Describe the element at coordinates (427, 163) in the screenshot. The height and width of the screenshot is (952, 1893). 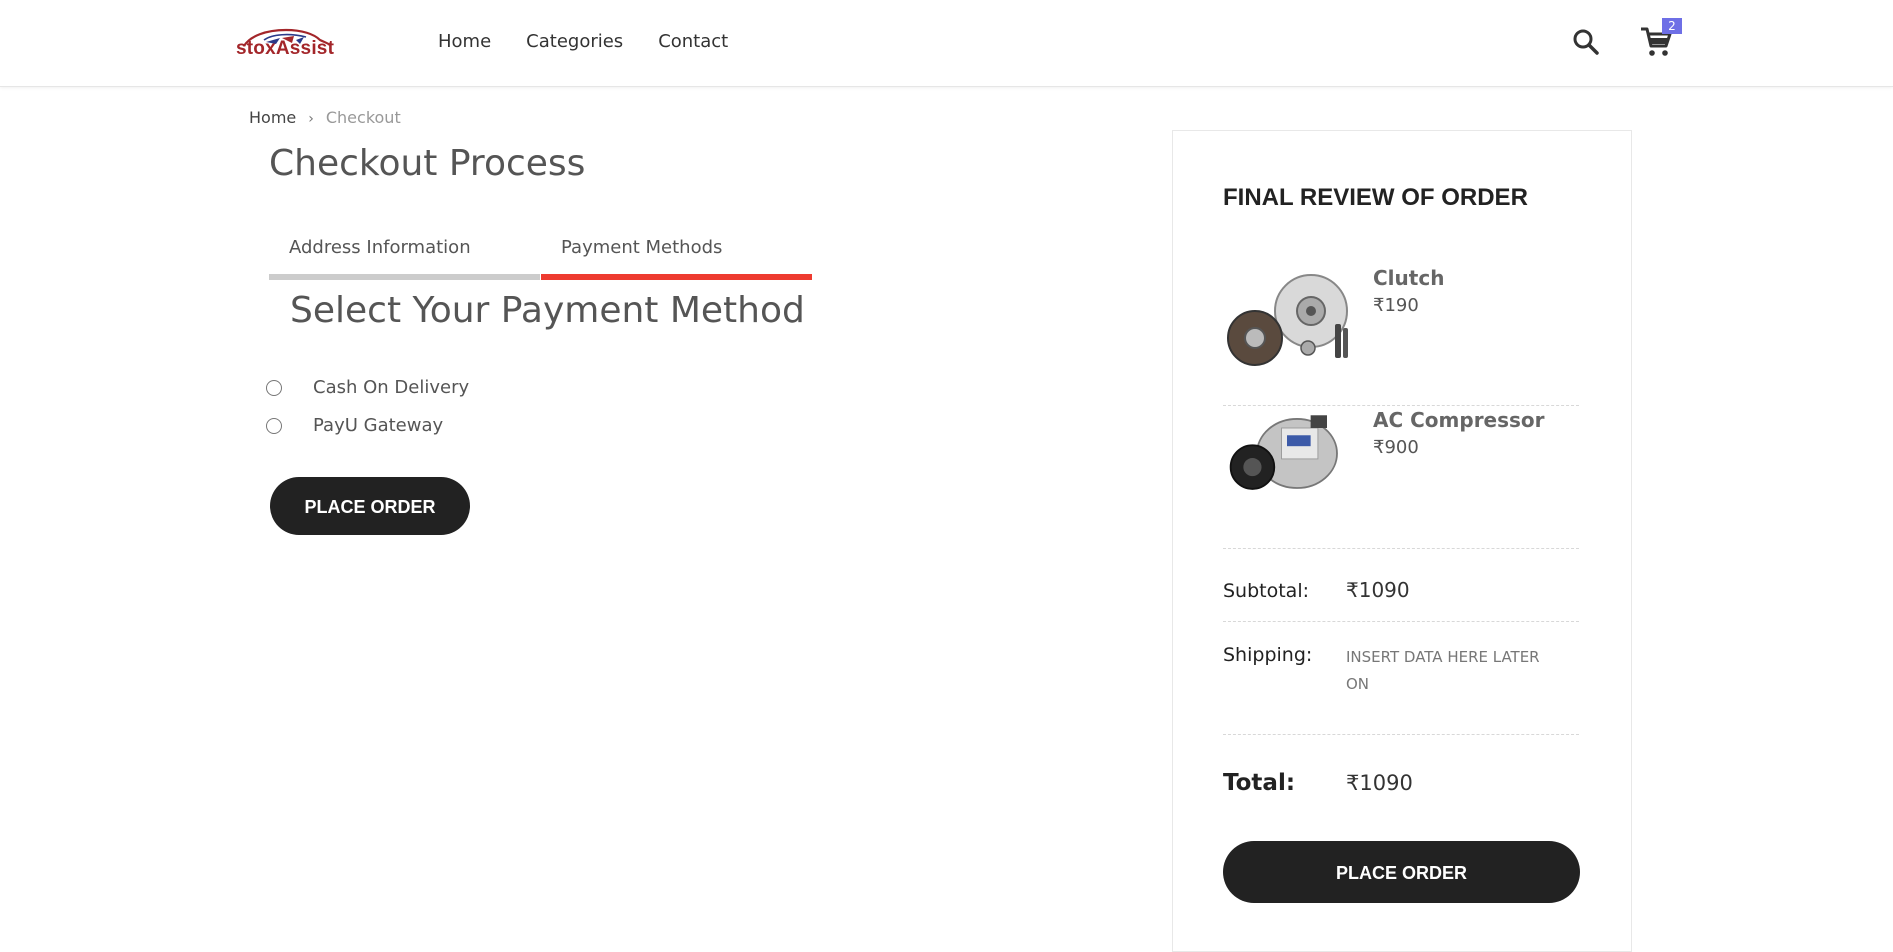
I see `page-title: Checkout Process` at that location.